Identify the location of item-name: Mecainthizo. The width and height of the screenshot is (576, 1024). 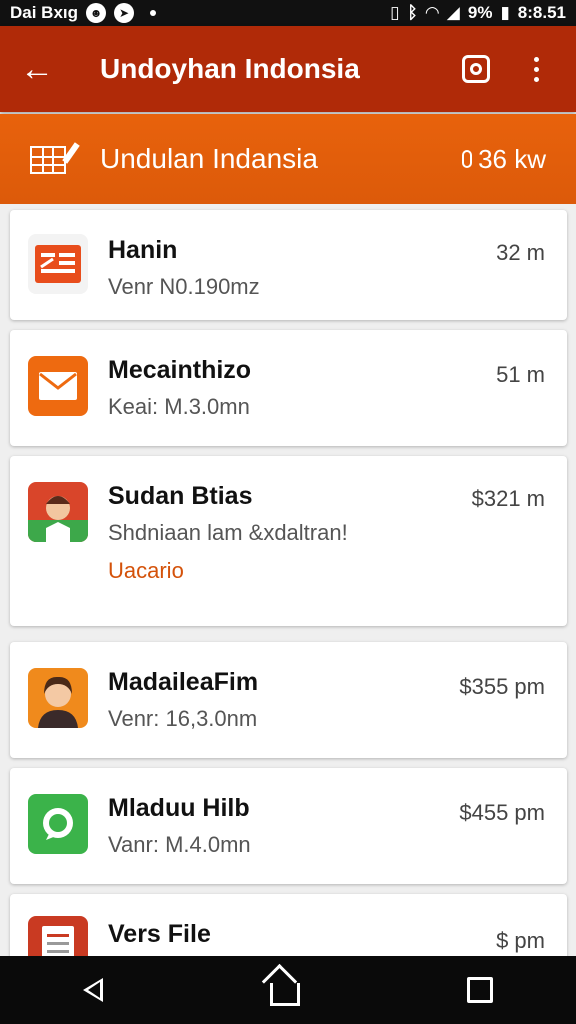
(180, 370).